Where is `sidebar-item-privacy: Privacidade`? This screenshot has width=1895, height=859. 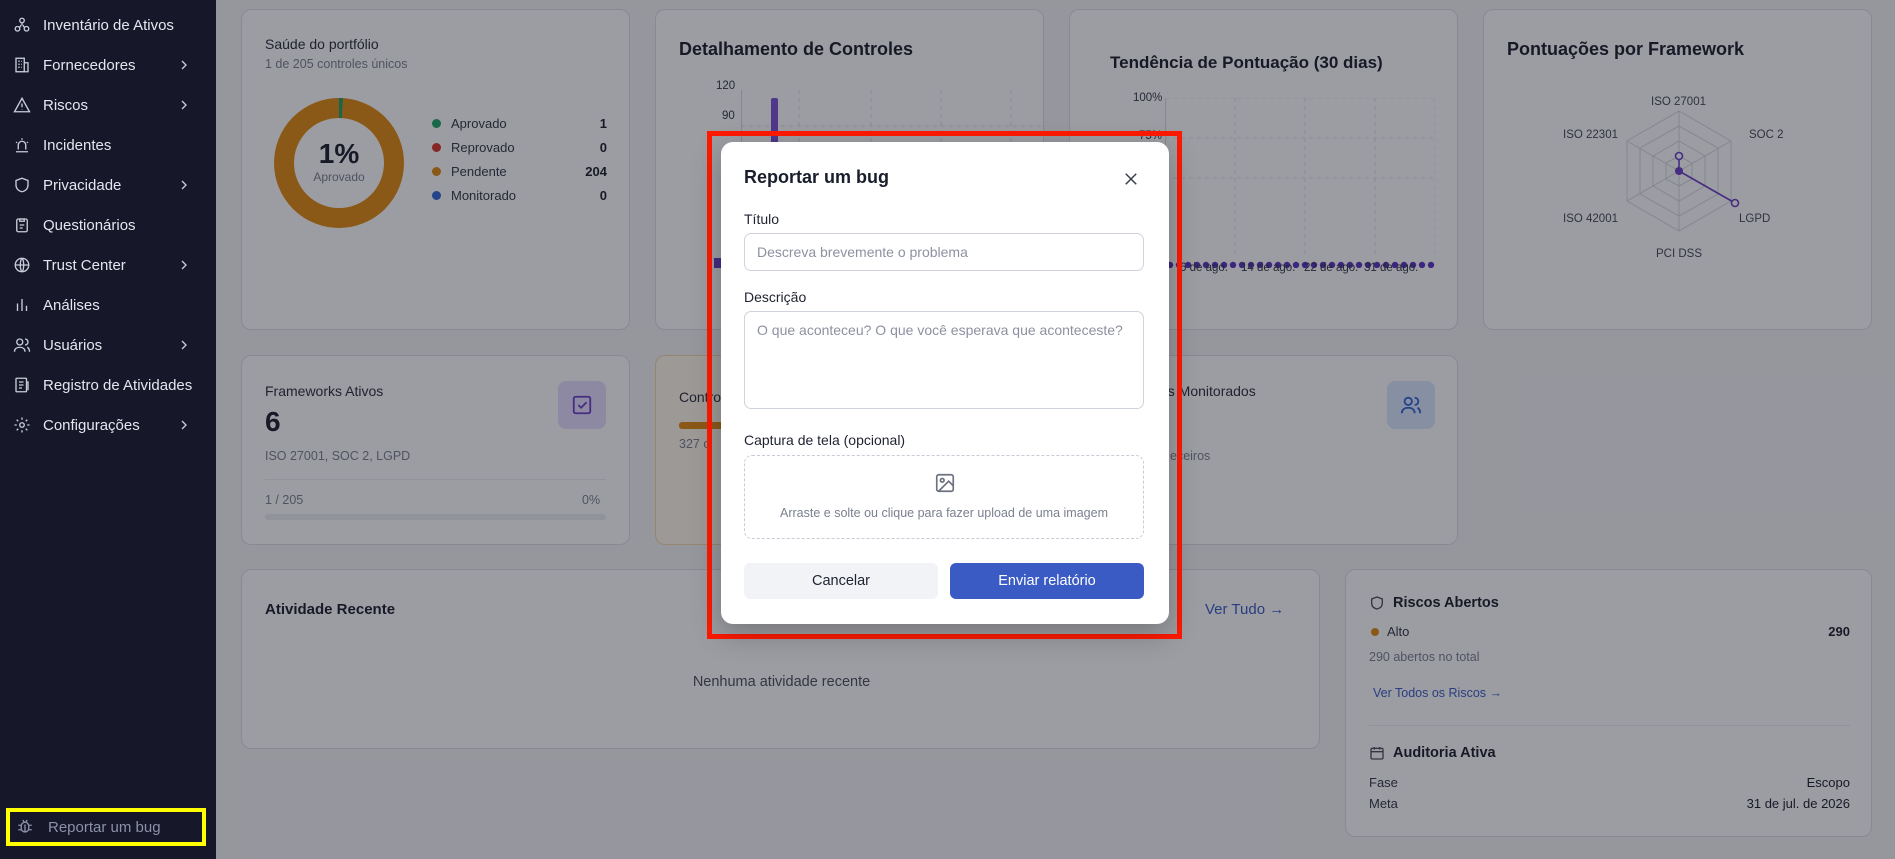
sidebar-item-privacy: Privacidade is located at coordinates (108, 185).